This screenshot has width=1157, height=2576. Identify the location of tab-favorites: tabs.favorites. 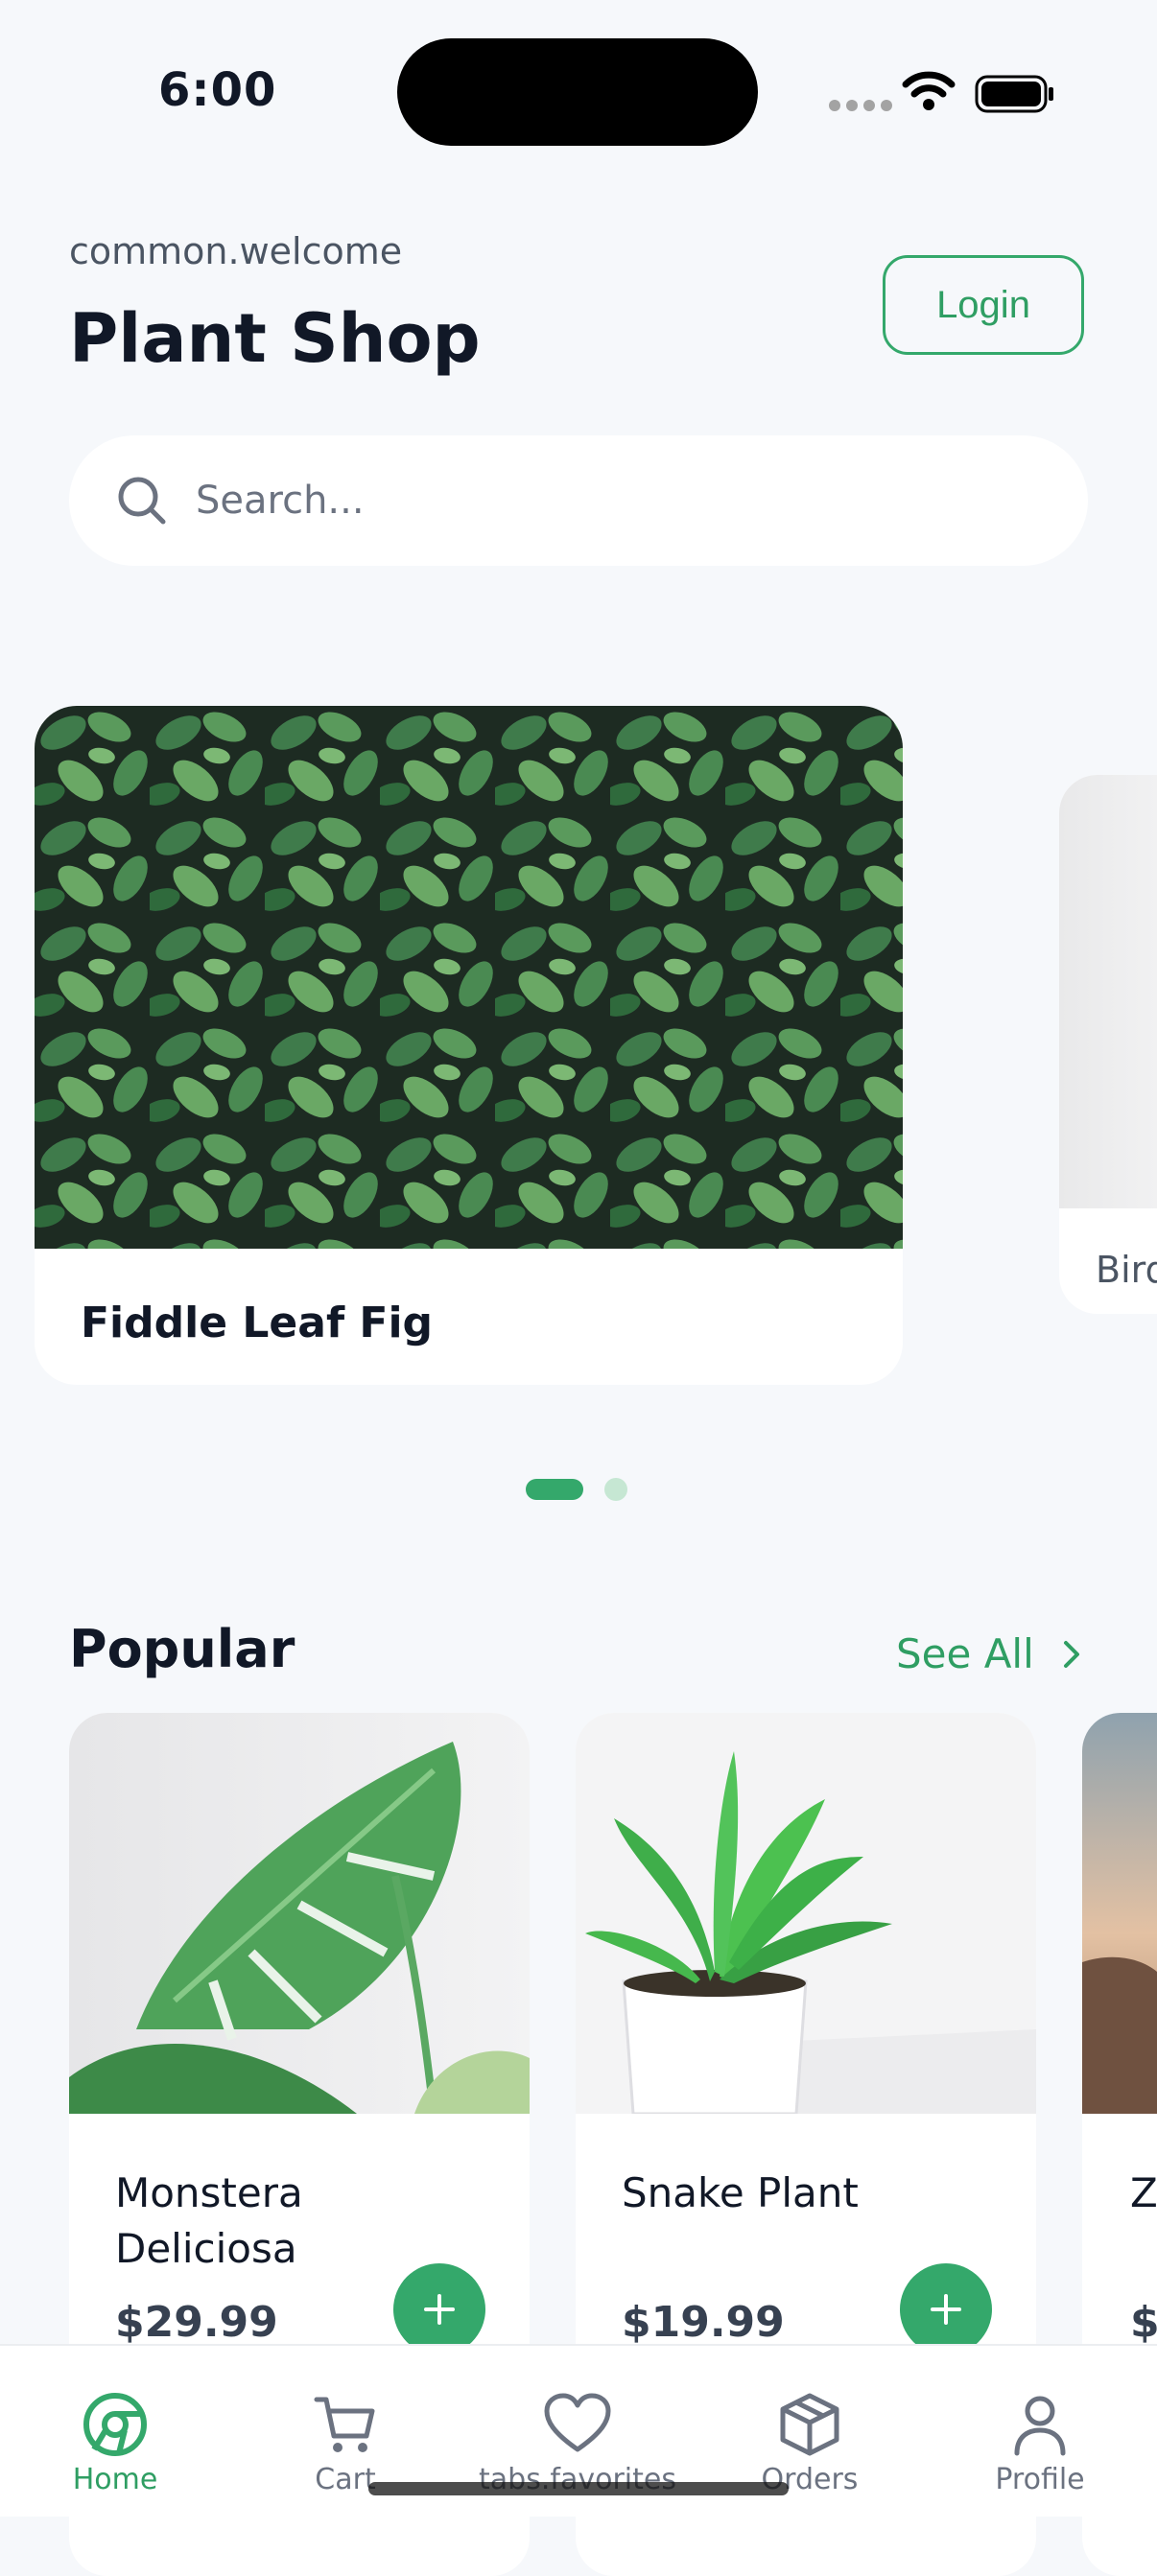
(577, 2443).